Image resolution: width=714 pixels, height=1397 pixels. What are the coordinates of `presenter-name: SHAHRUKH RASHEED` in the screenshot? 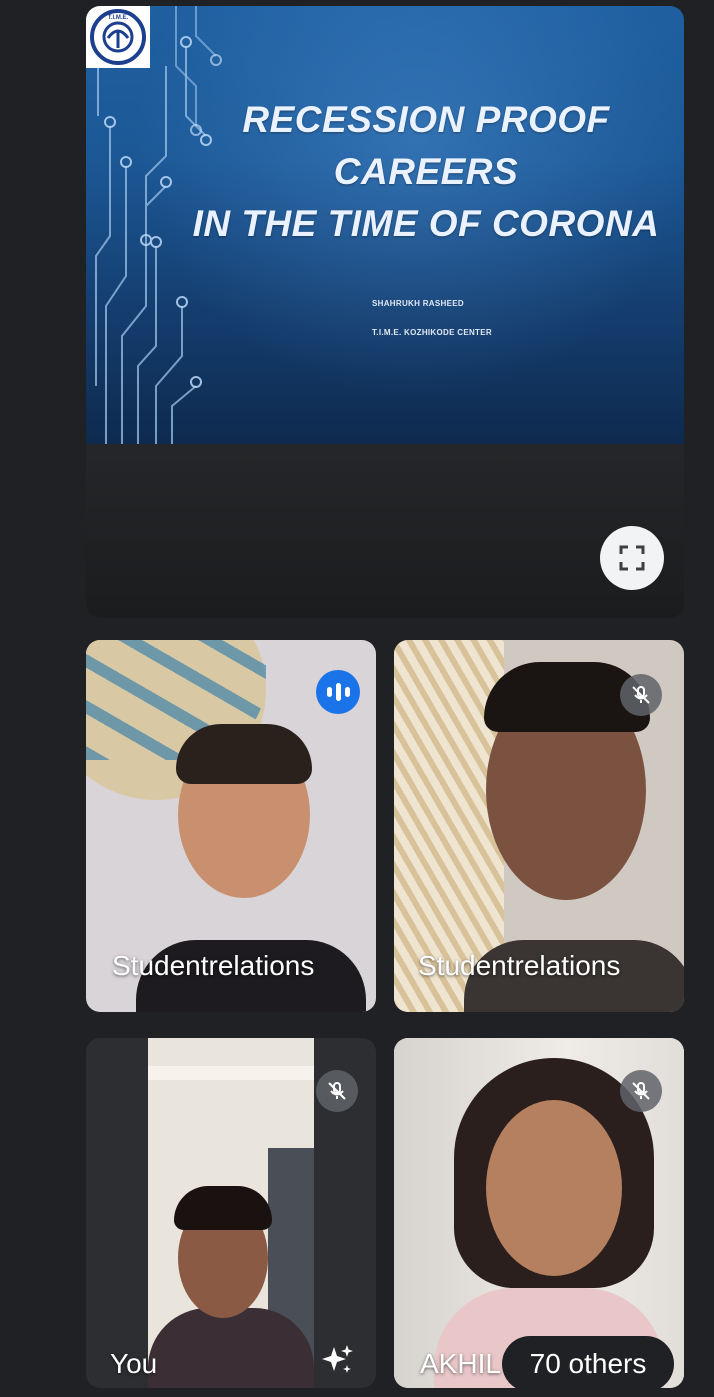 It's located at (418, 303).